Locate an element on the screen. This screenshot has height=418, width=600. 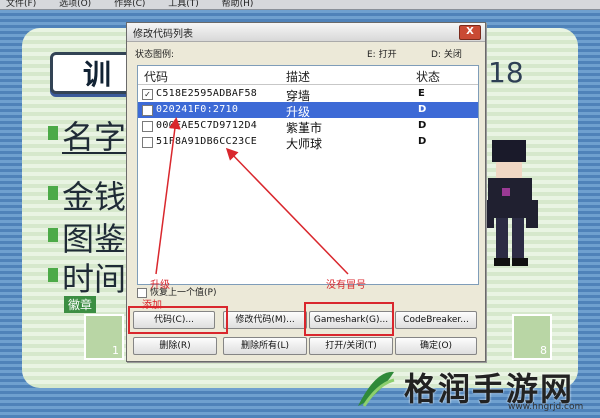
ok-button: 确定(O) is located at coordinates (436, 346).